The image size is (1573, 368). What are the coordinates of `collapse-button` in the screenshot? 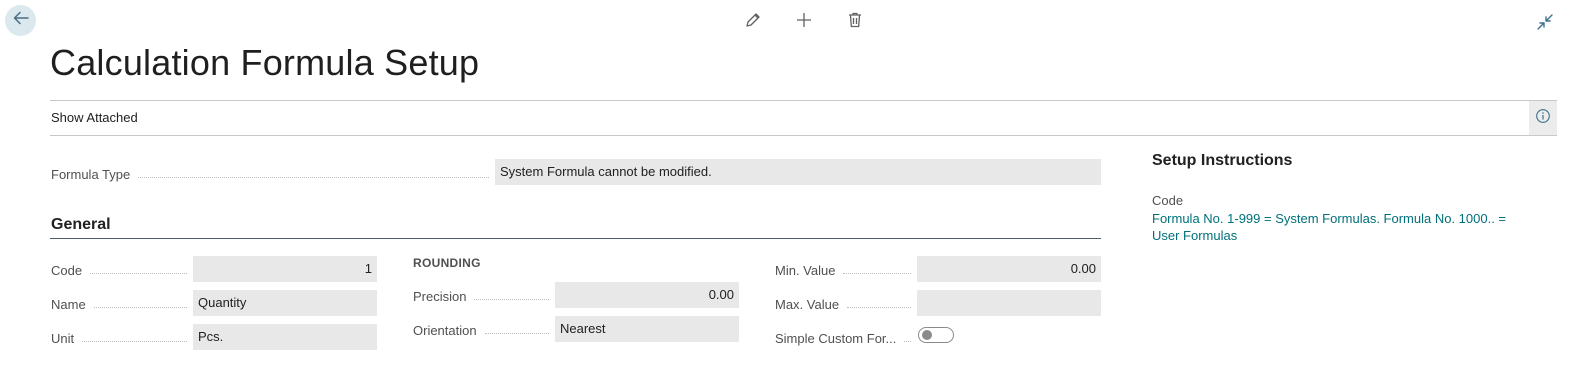 It's located at (1545, 22).